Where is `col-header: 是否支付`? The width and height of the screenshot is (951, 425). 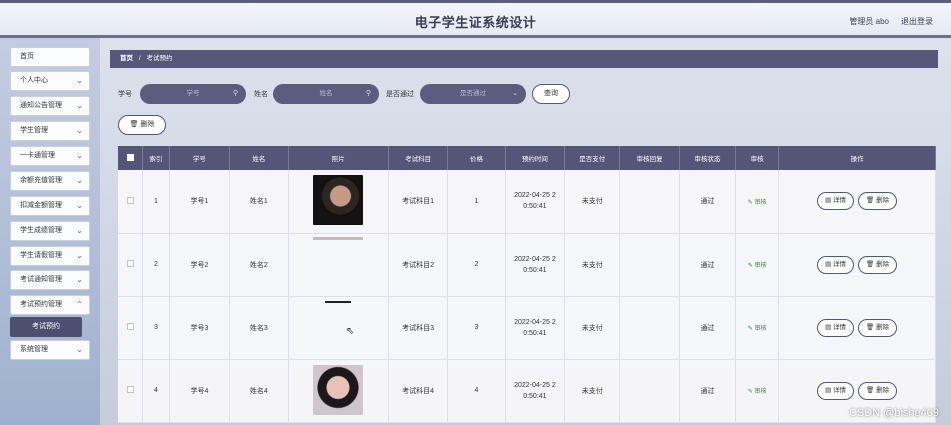
col-header: 是否支付 is located at coordinates (592, 158).